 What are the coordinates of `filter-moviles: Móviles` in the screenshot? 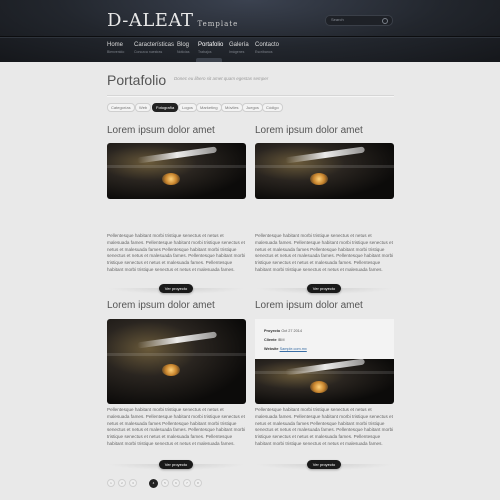 It's located at (232, 107).